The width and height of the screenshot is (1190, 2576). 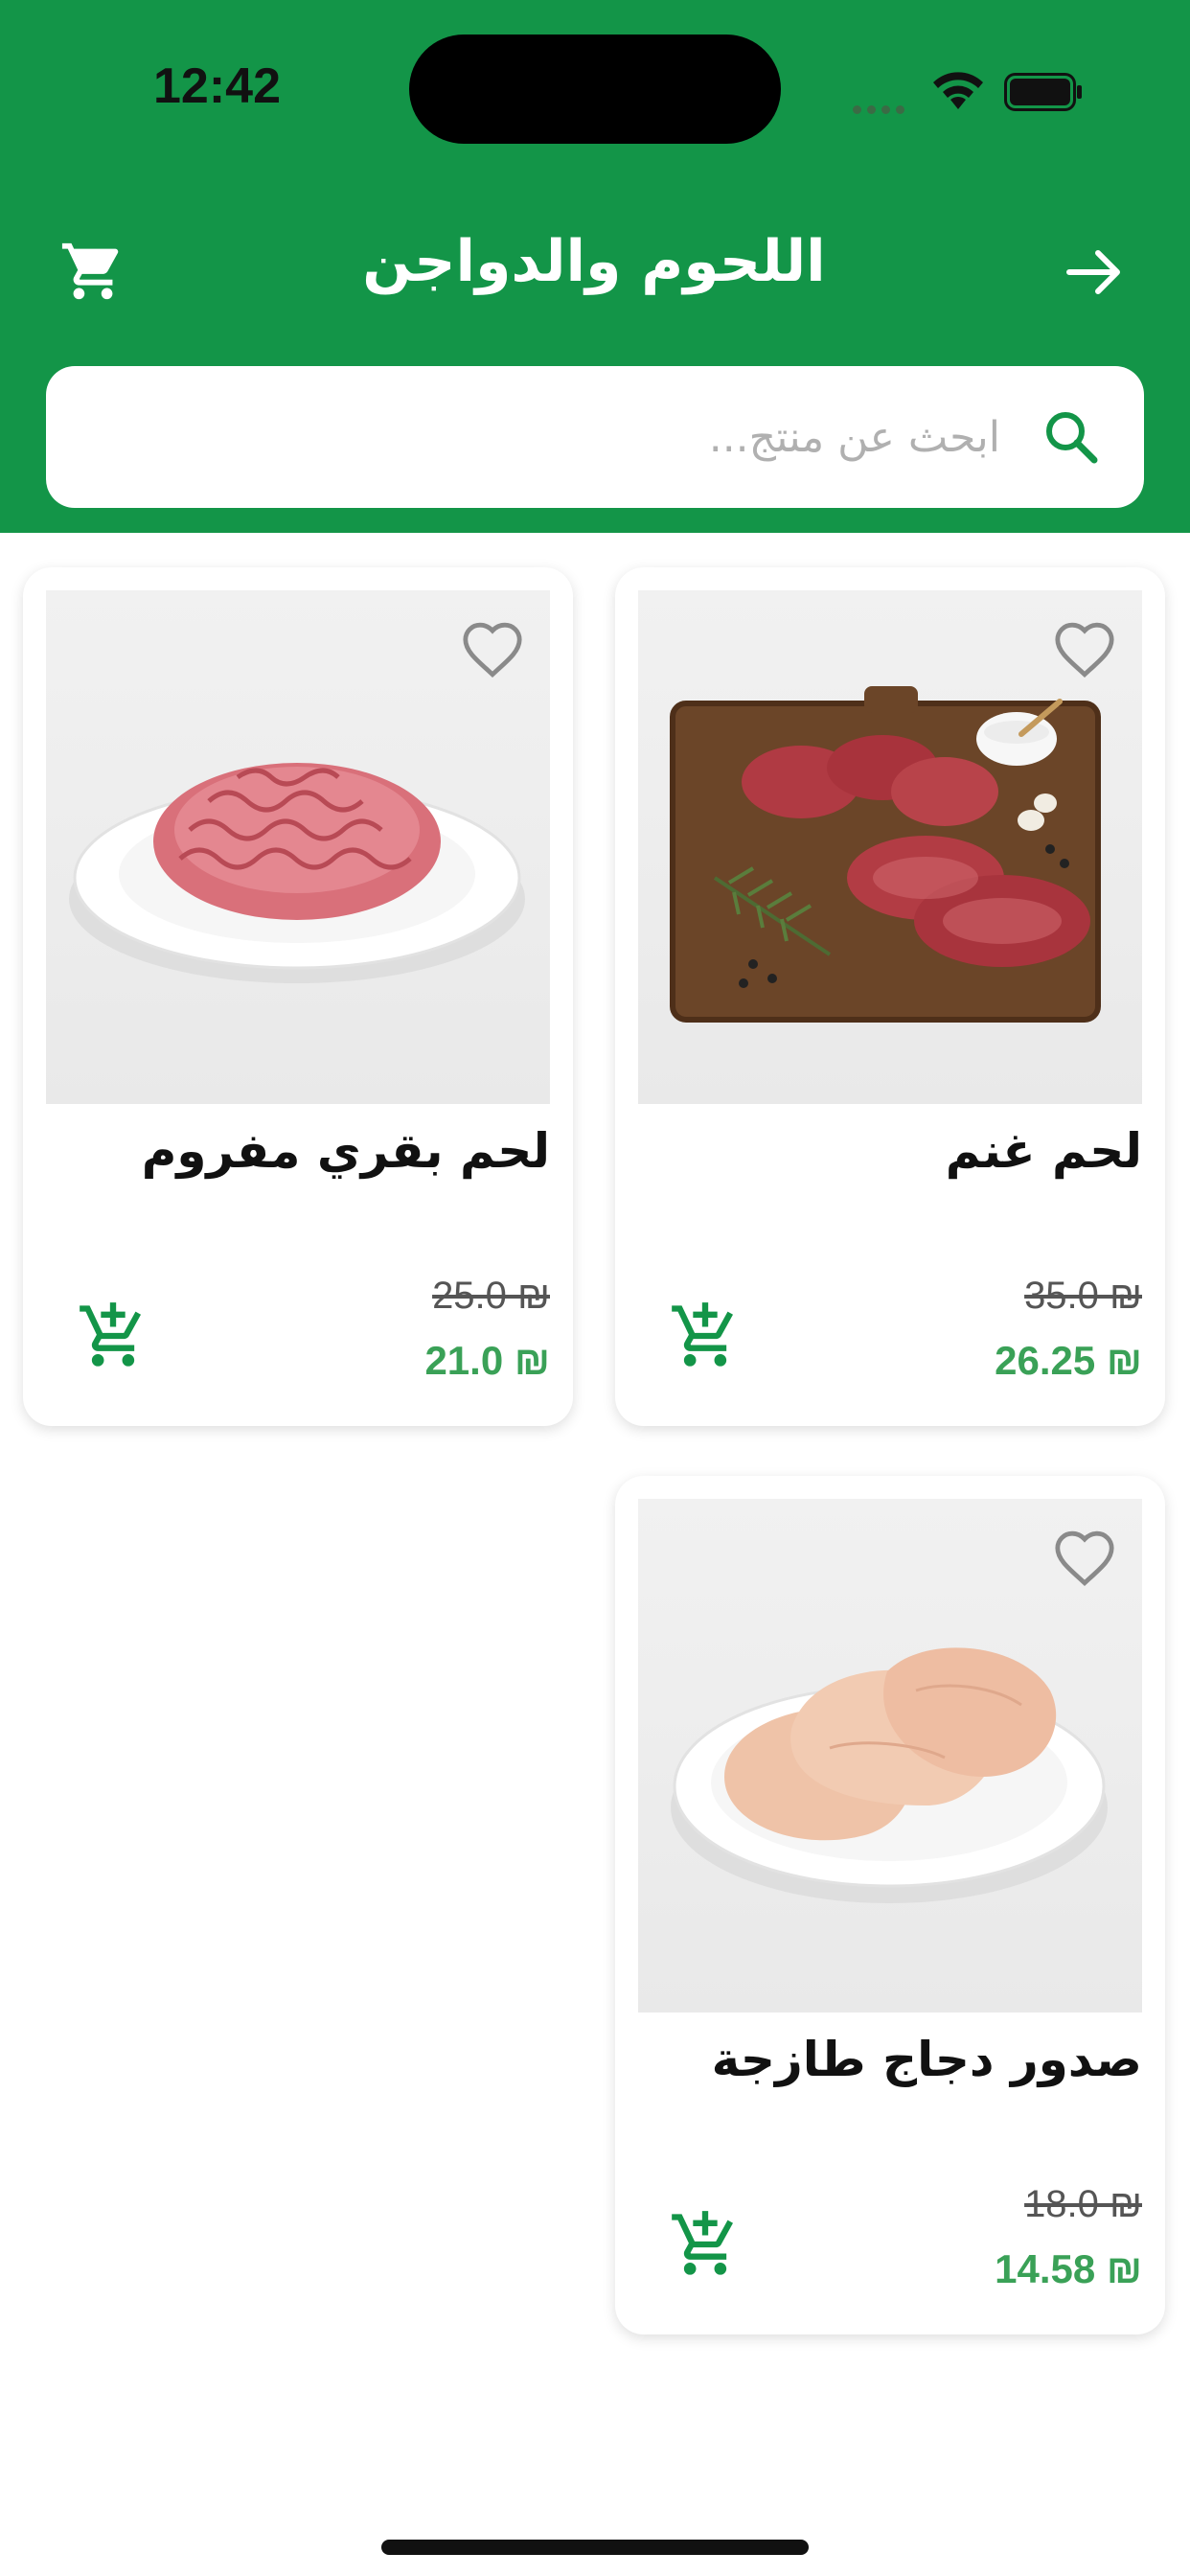 I want to click on home-indicator, so click(x=595, y=2547).